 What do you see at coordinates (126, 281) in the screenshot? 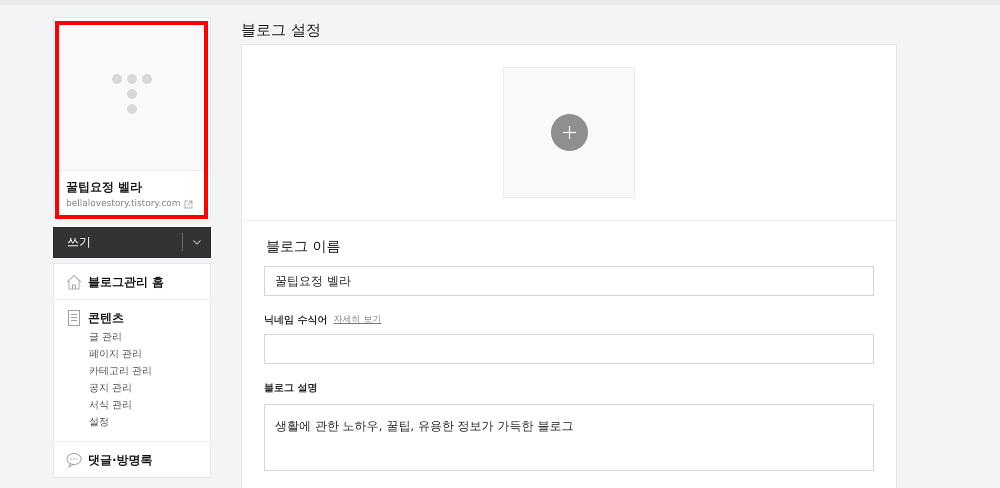
I see `menu-section: 블로그관리 홈` at bounding box center [126, 281].